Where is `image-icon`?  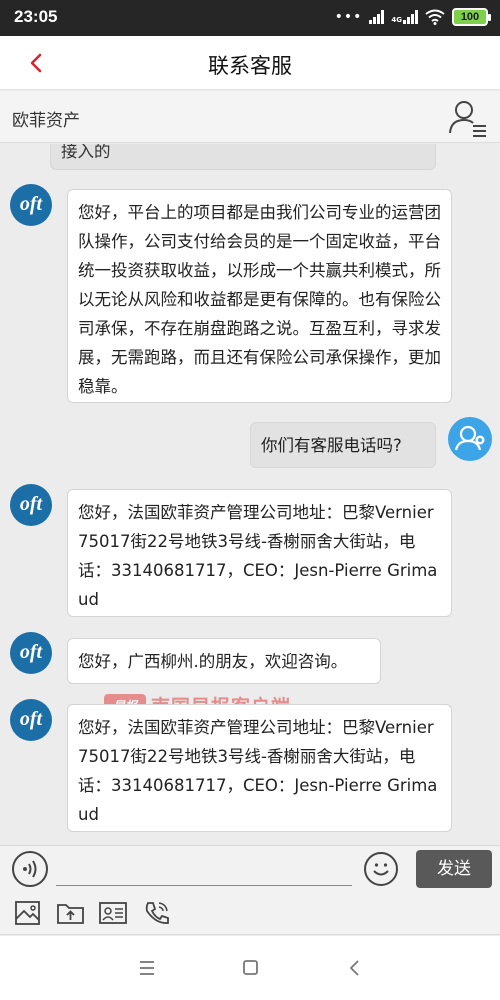
image-icon is located at coordinates (27, 913).